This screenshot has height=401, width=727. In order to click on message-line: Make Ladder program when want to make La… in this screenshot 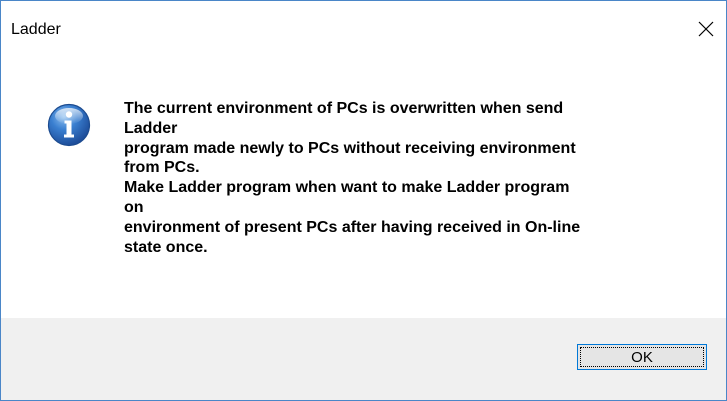, I will do `click(347, 188)`.